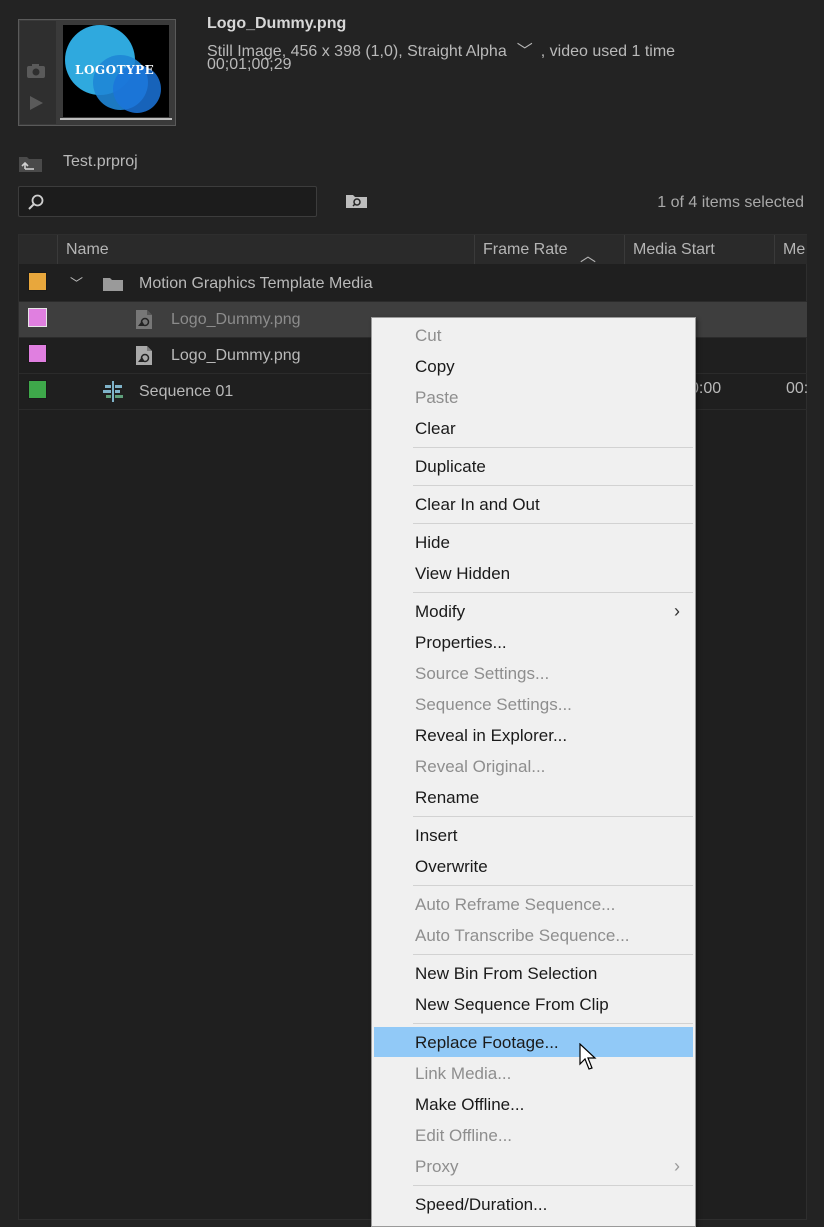 The height and width of the screenshot is (1227, 824). I want to click on selection-count: 1 of 4 items selected, so click(730, 202).